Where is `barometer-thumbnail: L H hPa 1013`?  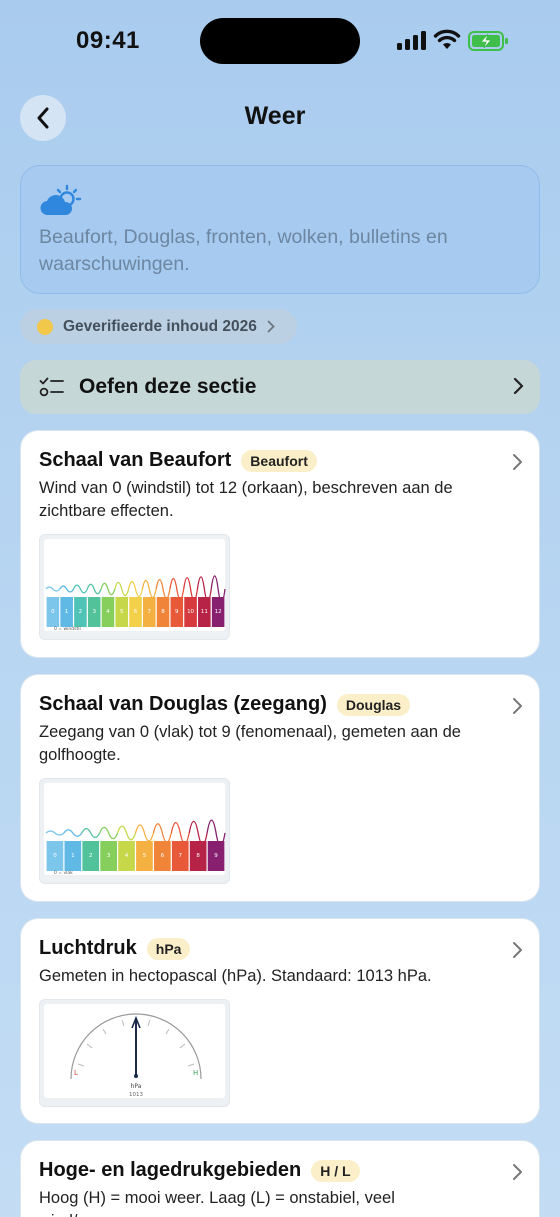 barometer-thumbnail: L H hPa 1013 is located at coordinates (134, 1053).